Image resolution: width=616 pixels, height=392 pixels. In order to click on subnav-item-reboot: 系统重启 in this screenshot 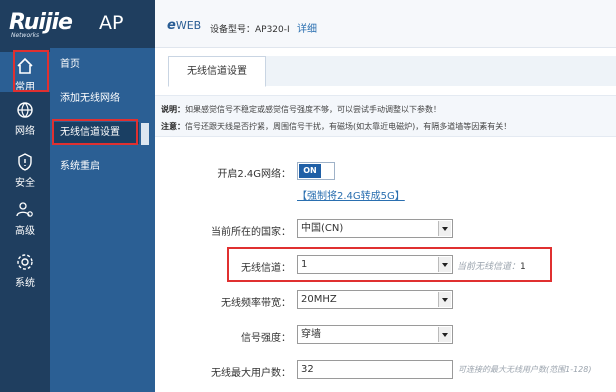, I will do `click(102, 167)`.